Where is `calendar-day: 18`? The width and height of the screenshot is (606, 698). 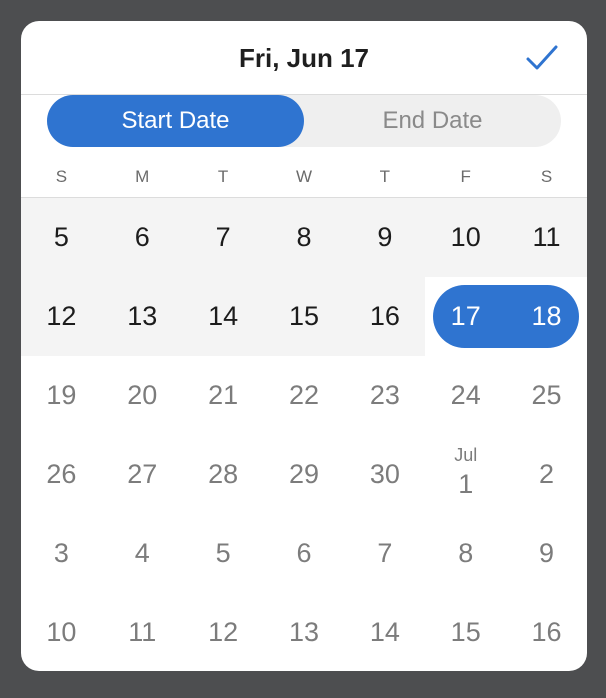
calendar-day: 18 is located at coordinates (546, 316).